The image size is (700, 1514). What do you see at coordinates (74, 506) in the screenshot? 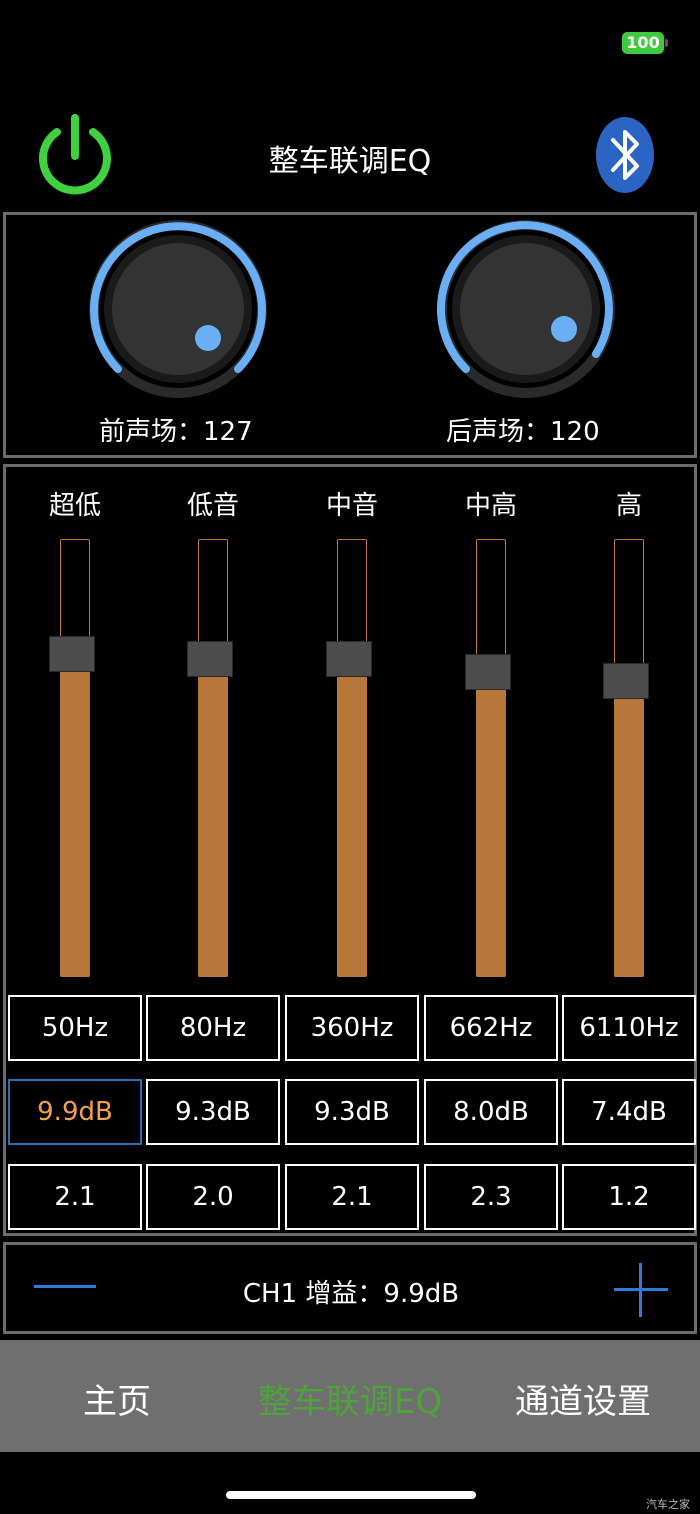
I see `band-name-sub: 超低` at bounding box center [74, 506].